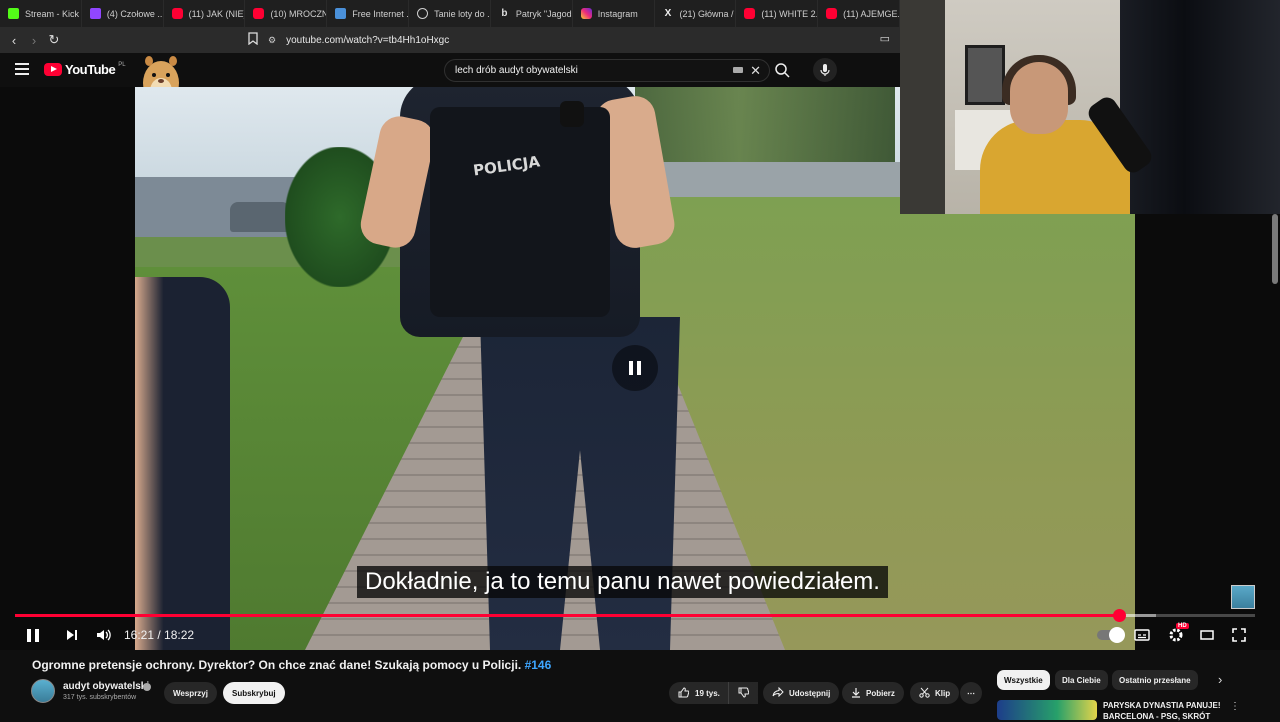 The height and width of the screenshot is (722, 1280). Describe the element at coordinates (1235, 706) in the screenshot. I see `recommended-more-icon: ⋮` at that location.